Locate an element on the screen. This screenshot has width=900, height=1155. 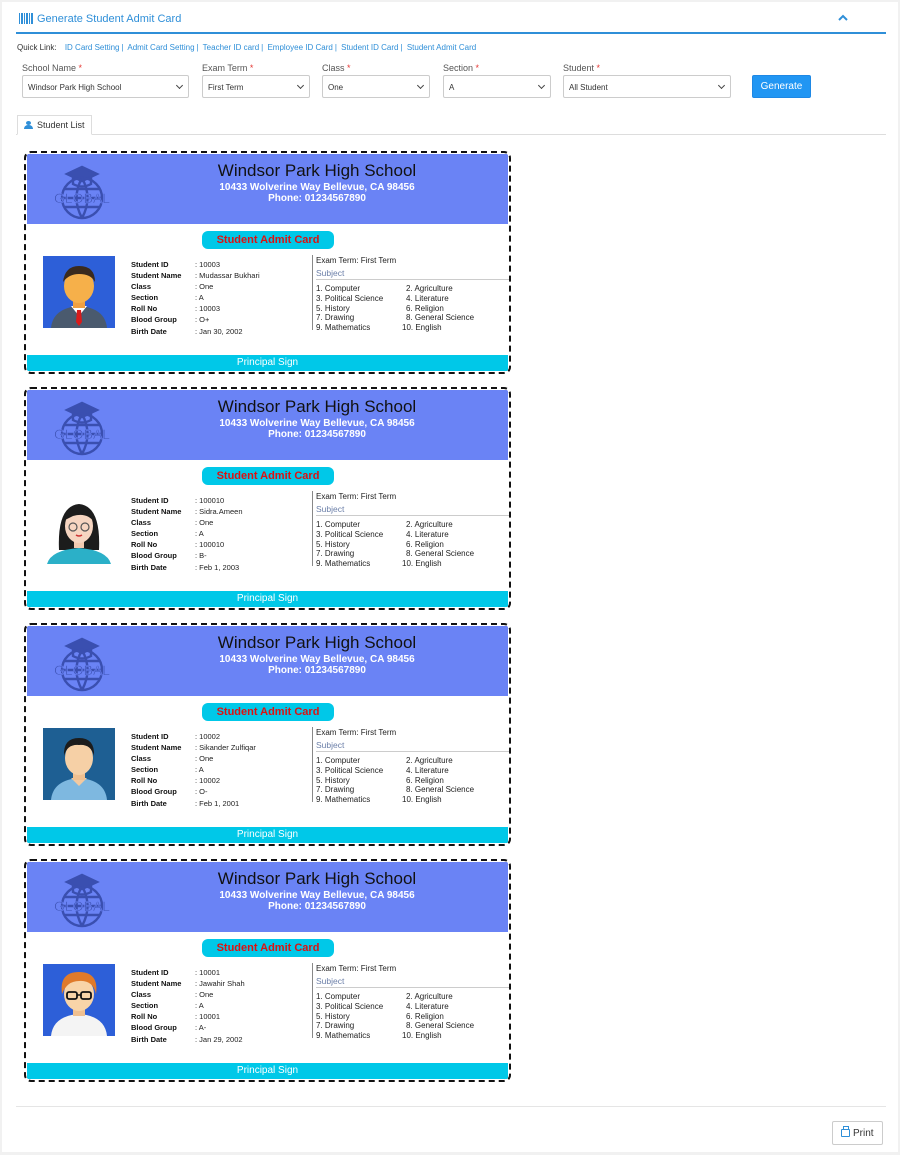
info-row-birth-date: Birth Date: Jan 30, 2002 is located at coordinates (195, 332).